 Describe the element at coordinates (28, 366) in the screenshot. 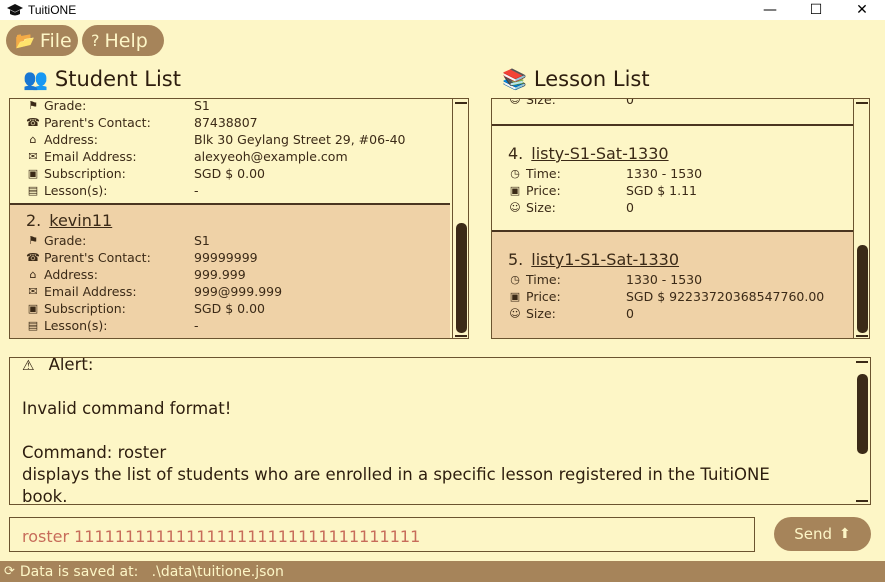

I see `warning-icon: ⚠` at that location.